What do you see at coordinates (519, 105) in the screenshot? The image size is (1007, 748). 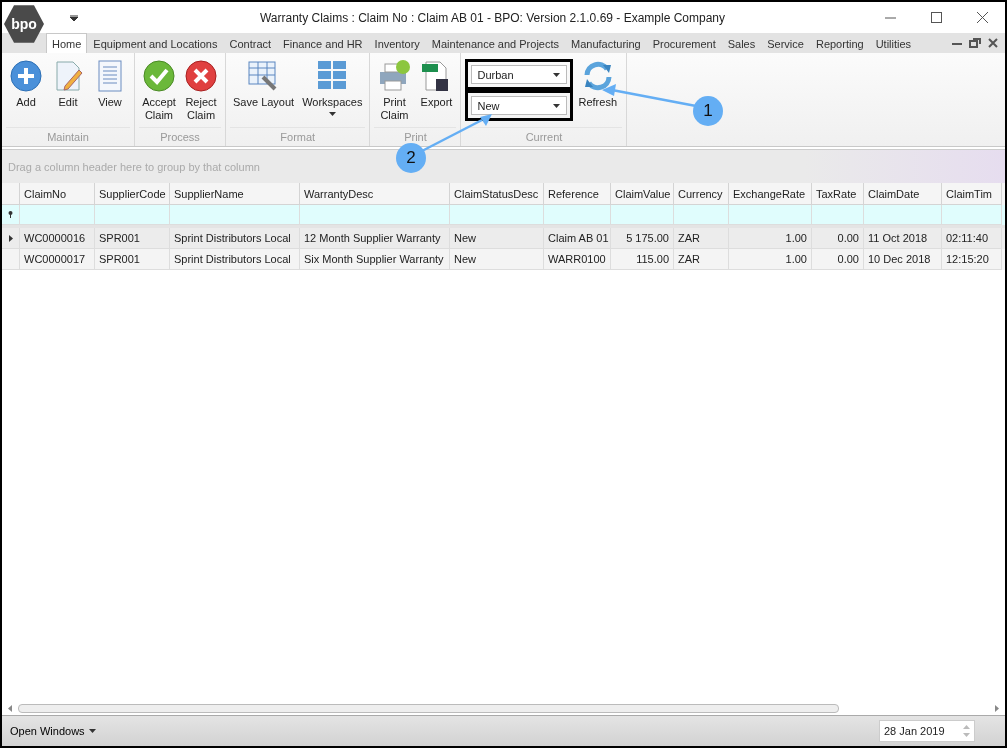 I see `dropdown-field: New` at bounding box center [519, 105].